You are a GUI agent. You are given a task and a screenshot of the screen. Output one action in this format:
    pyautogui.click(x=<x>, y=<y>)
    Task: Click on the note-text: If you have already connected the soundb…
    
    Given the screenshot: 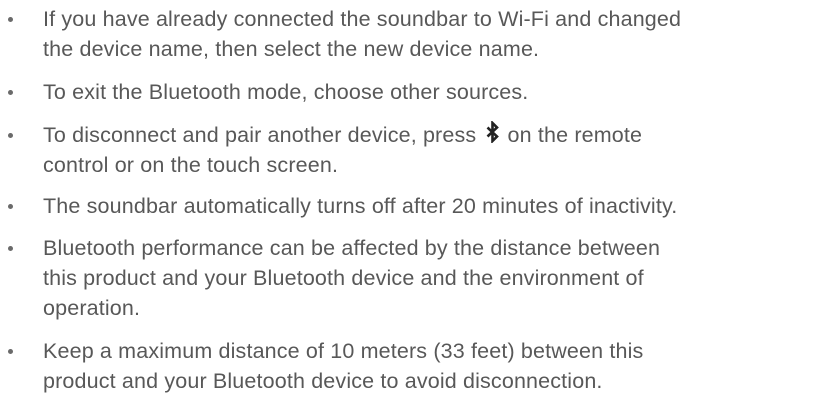 What is the action you would take?
    pyautogui.click(x=434, y=34)
    